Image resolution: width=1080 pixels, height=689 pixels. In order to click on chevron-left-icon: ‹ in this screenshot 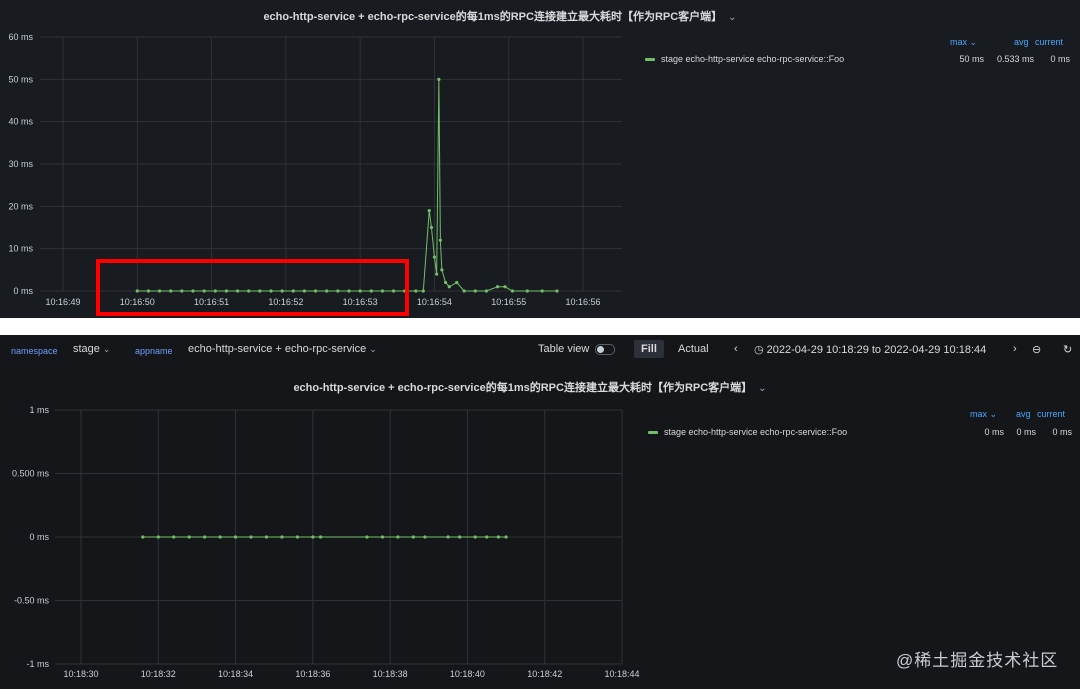, I will do `click(736, 349)`.